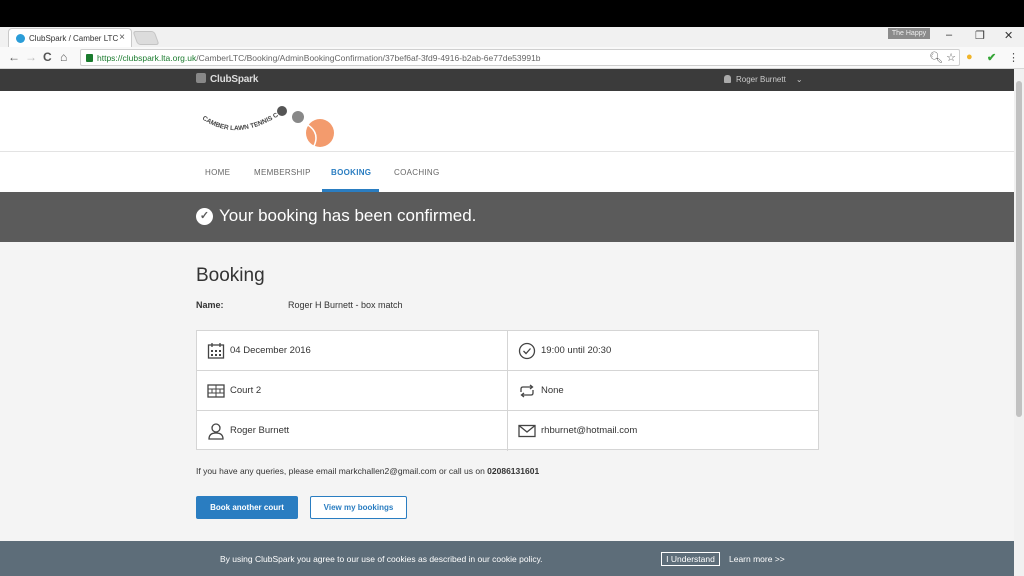 Image resolution: width=1024 pixels, height=576 pixels. Describe the element at coordinates (1019, 249) in the screenshot. I see `scrollbar-thumb` at that location.